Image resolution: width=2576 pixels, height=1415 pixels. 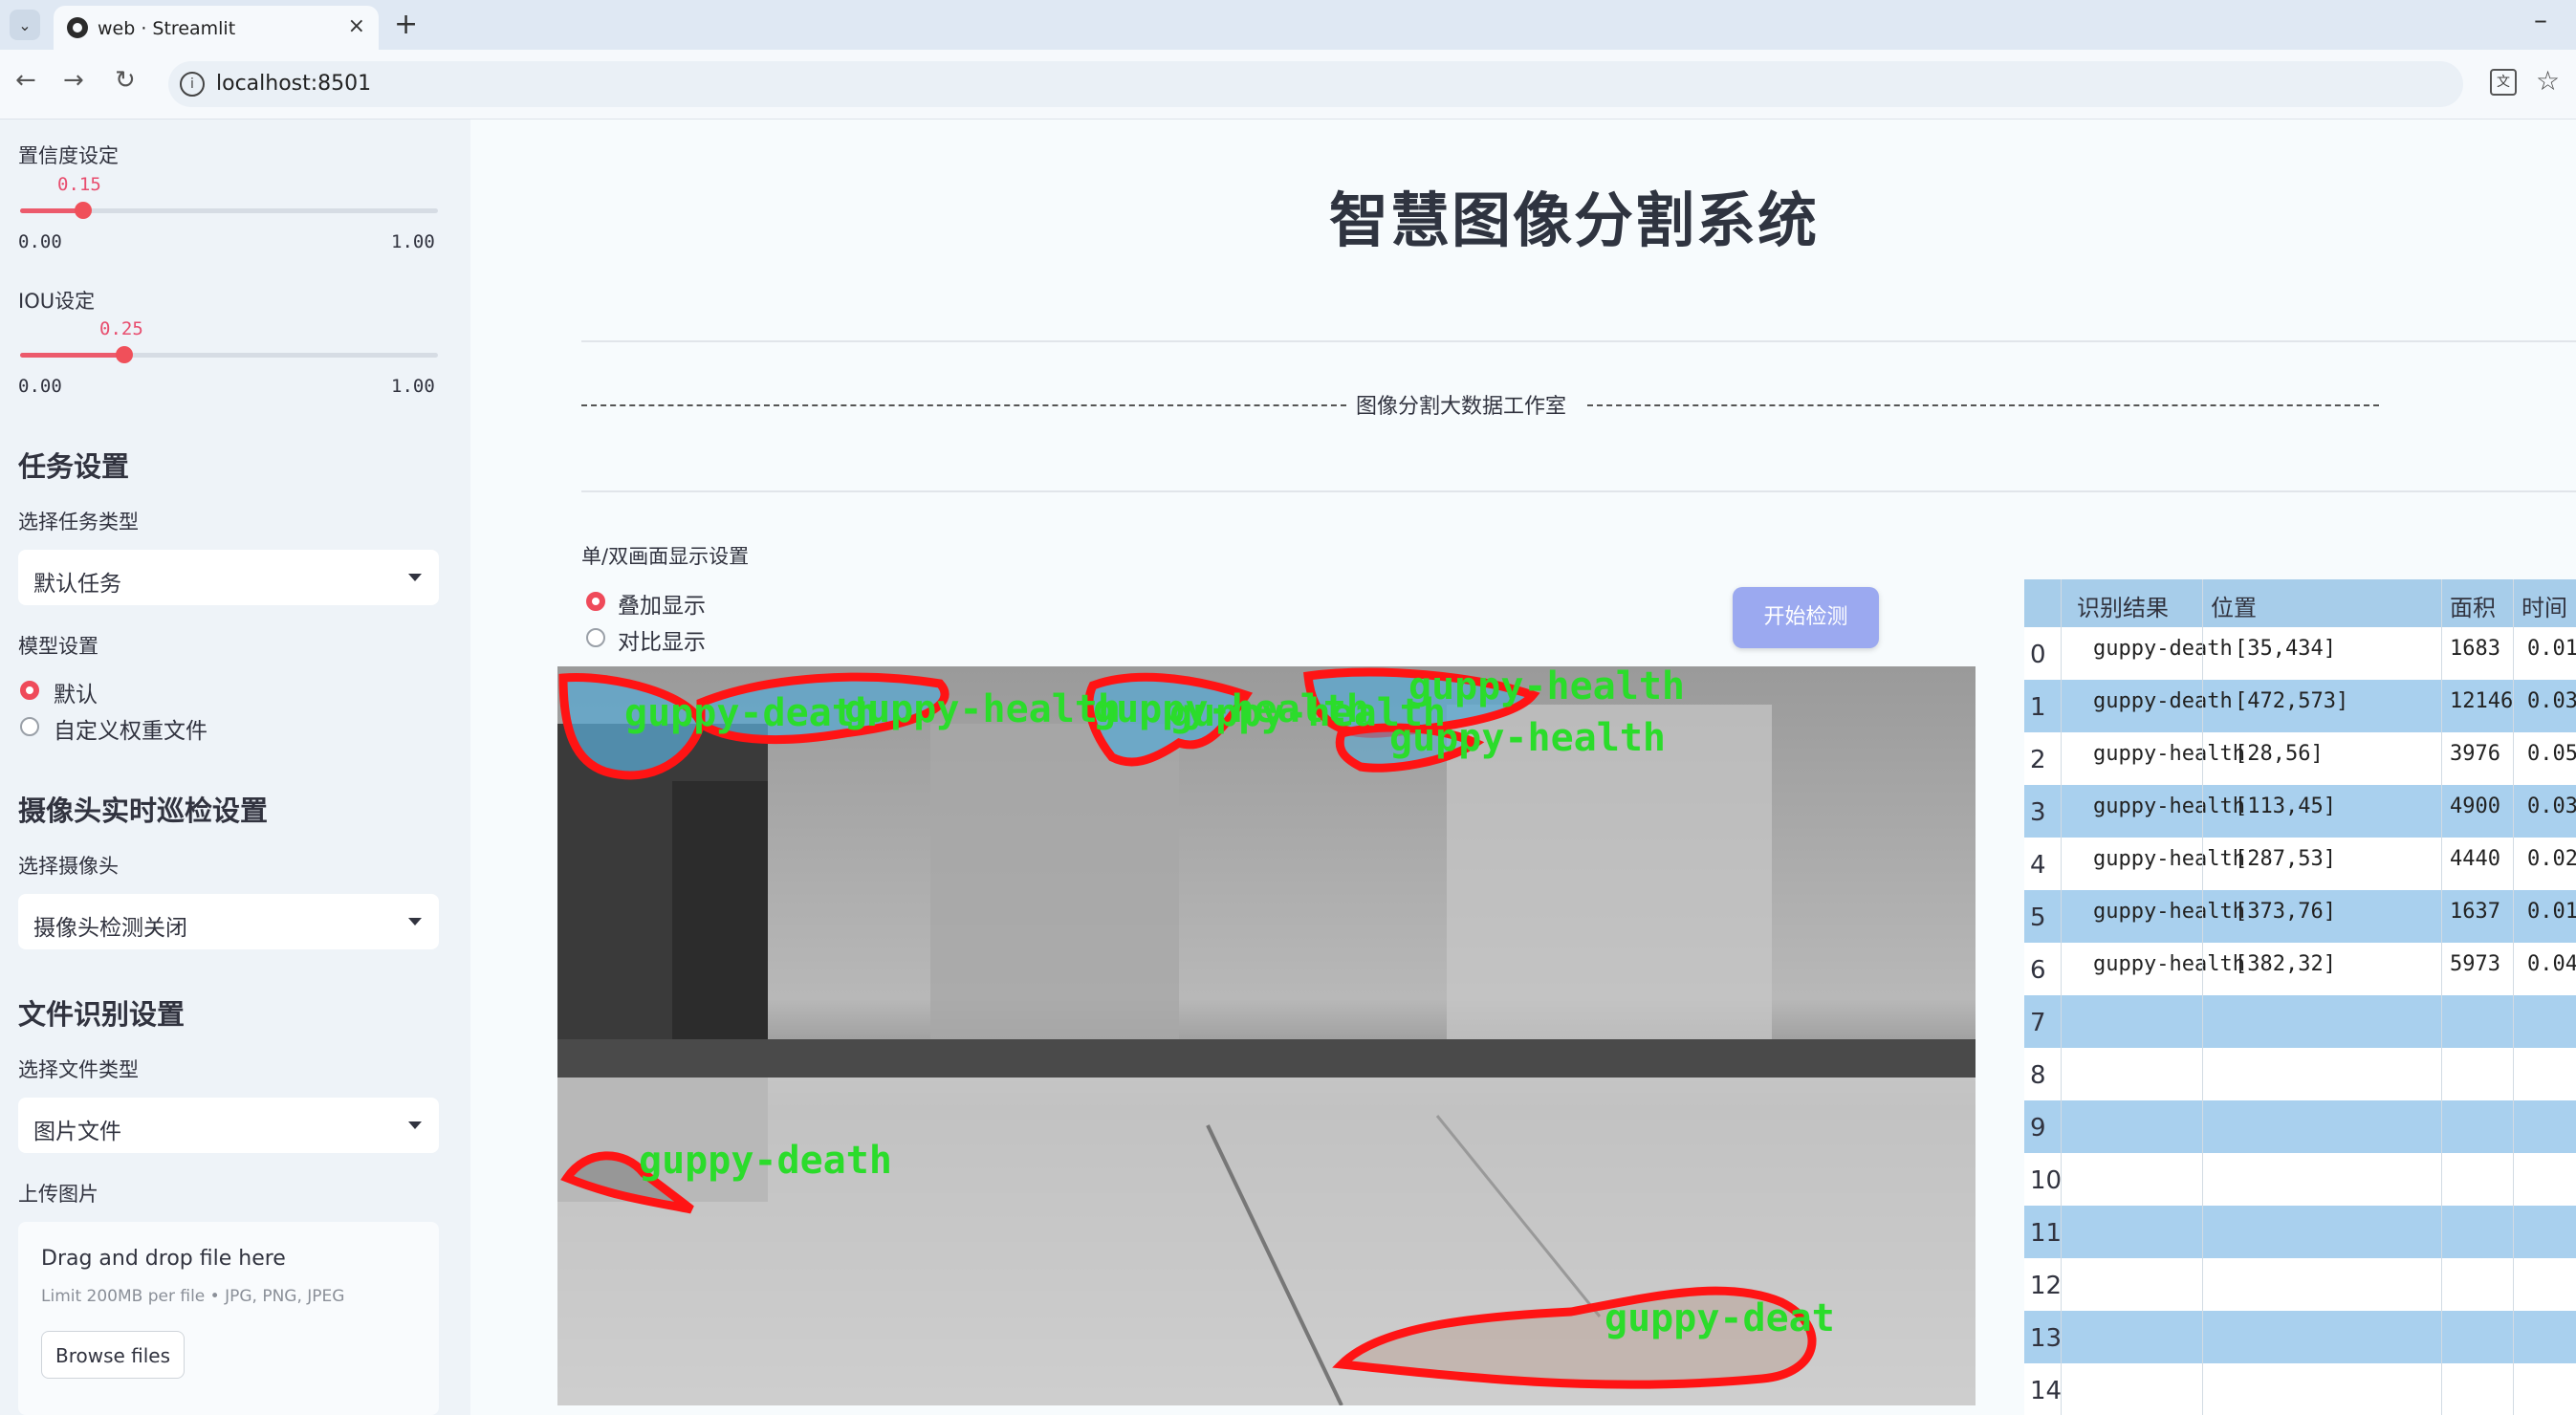 What do you see at coordinates (2061, 997) in the screenshot?
I see `column-divider` at bounding box center [2061, 997].